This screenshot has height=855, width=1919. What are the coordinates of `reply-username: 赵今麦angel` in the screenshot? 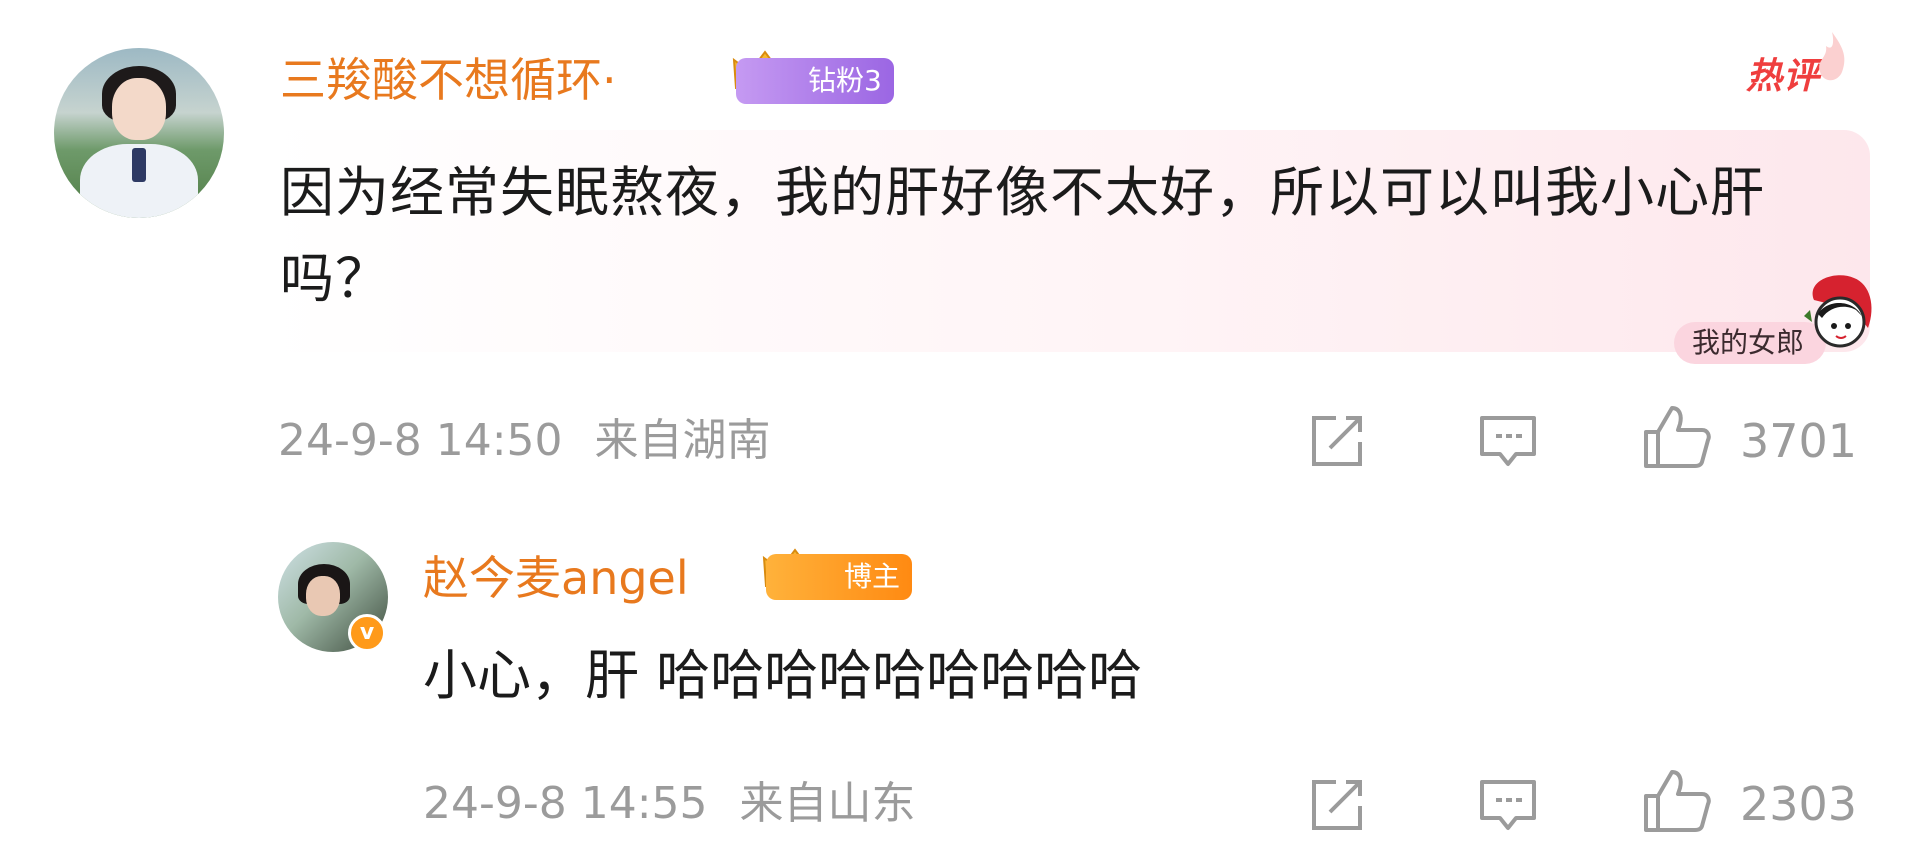 It's located at (556, 578).